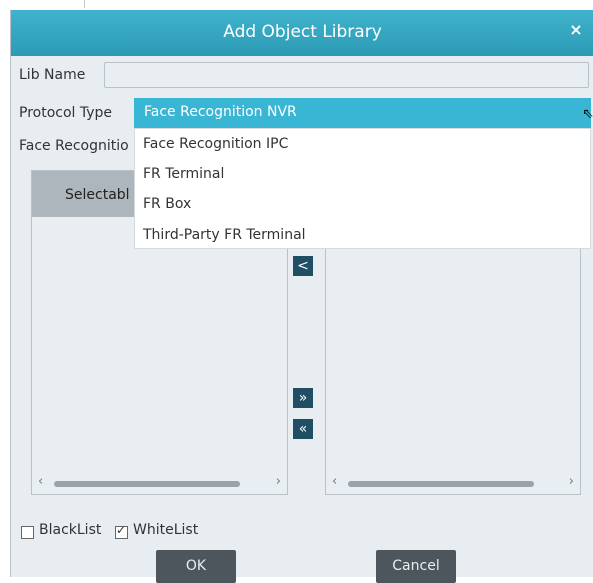  I want to click on background-window-strip, so click(296, 5).